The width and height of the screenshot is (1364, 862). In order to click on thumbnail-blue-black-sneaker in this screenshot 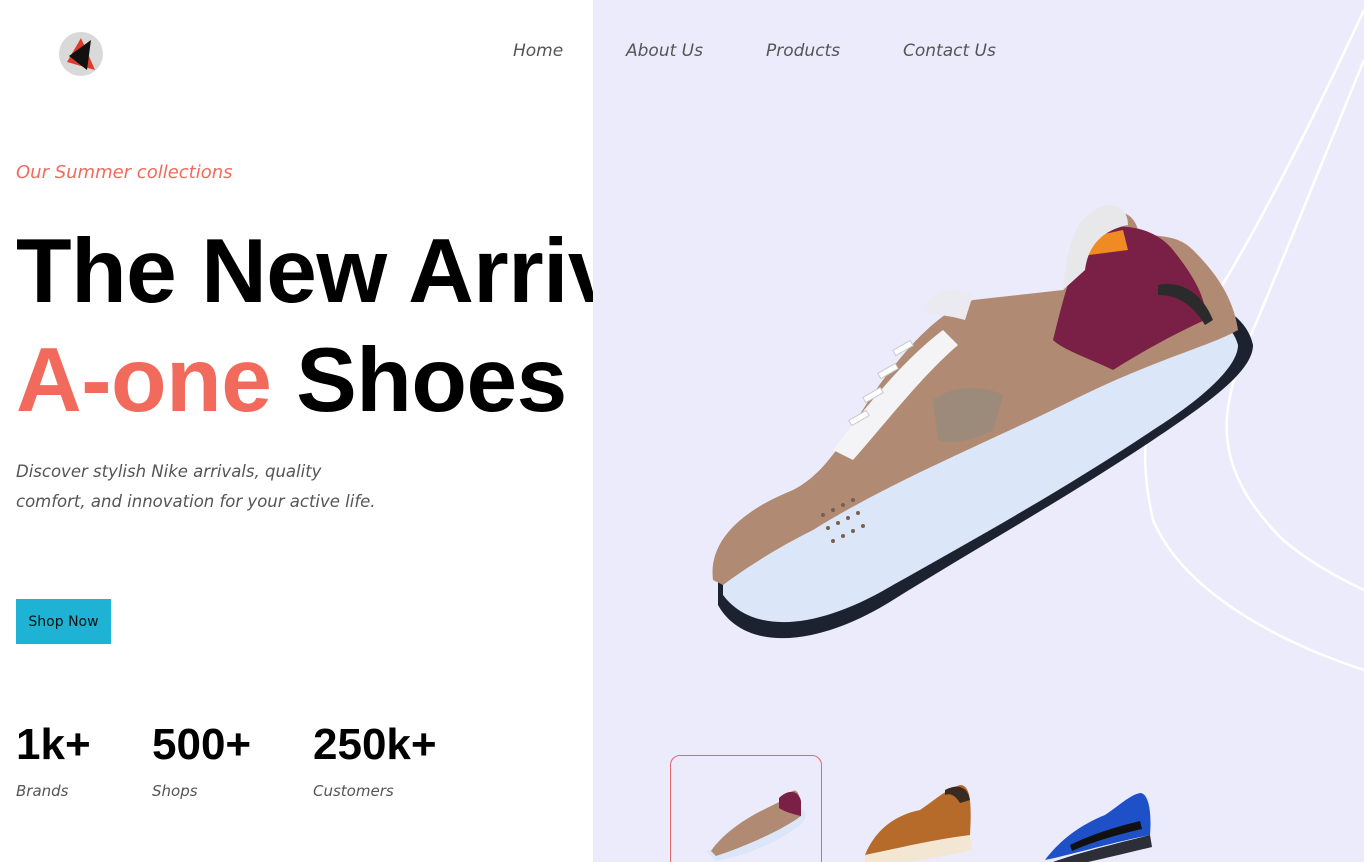, I will do `click(1105, 808)`.